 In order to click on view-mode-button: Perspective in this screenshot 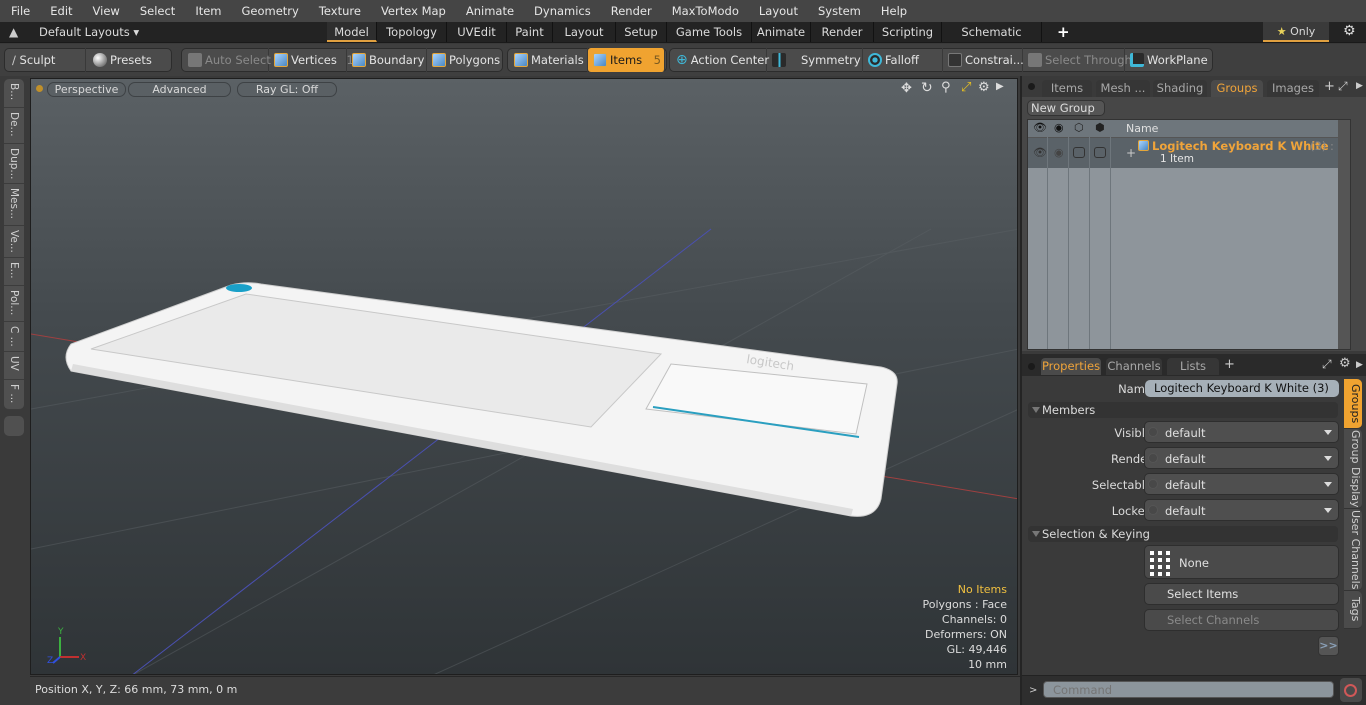, I will do `click(86, 89)`.